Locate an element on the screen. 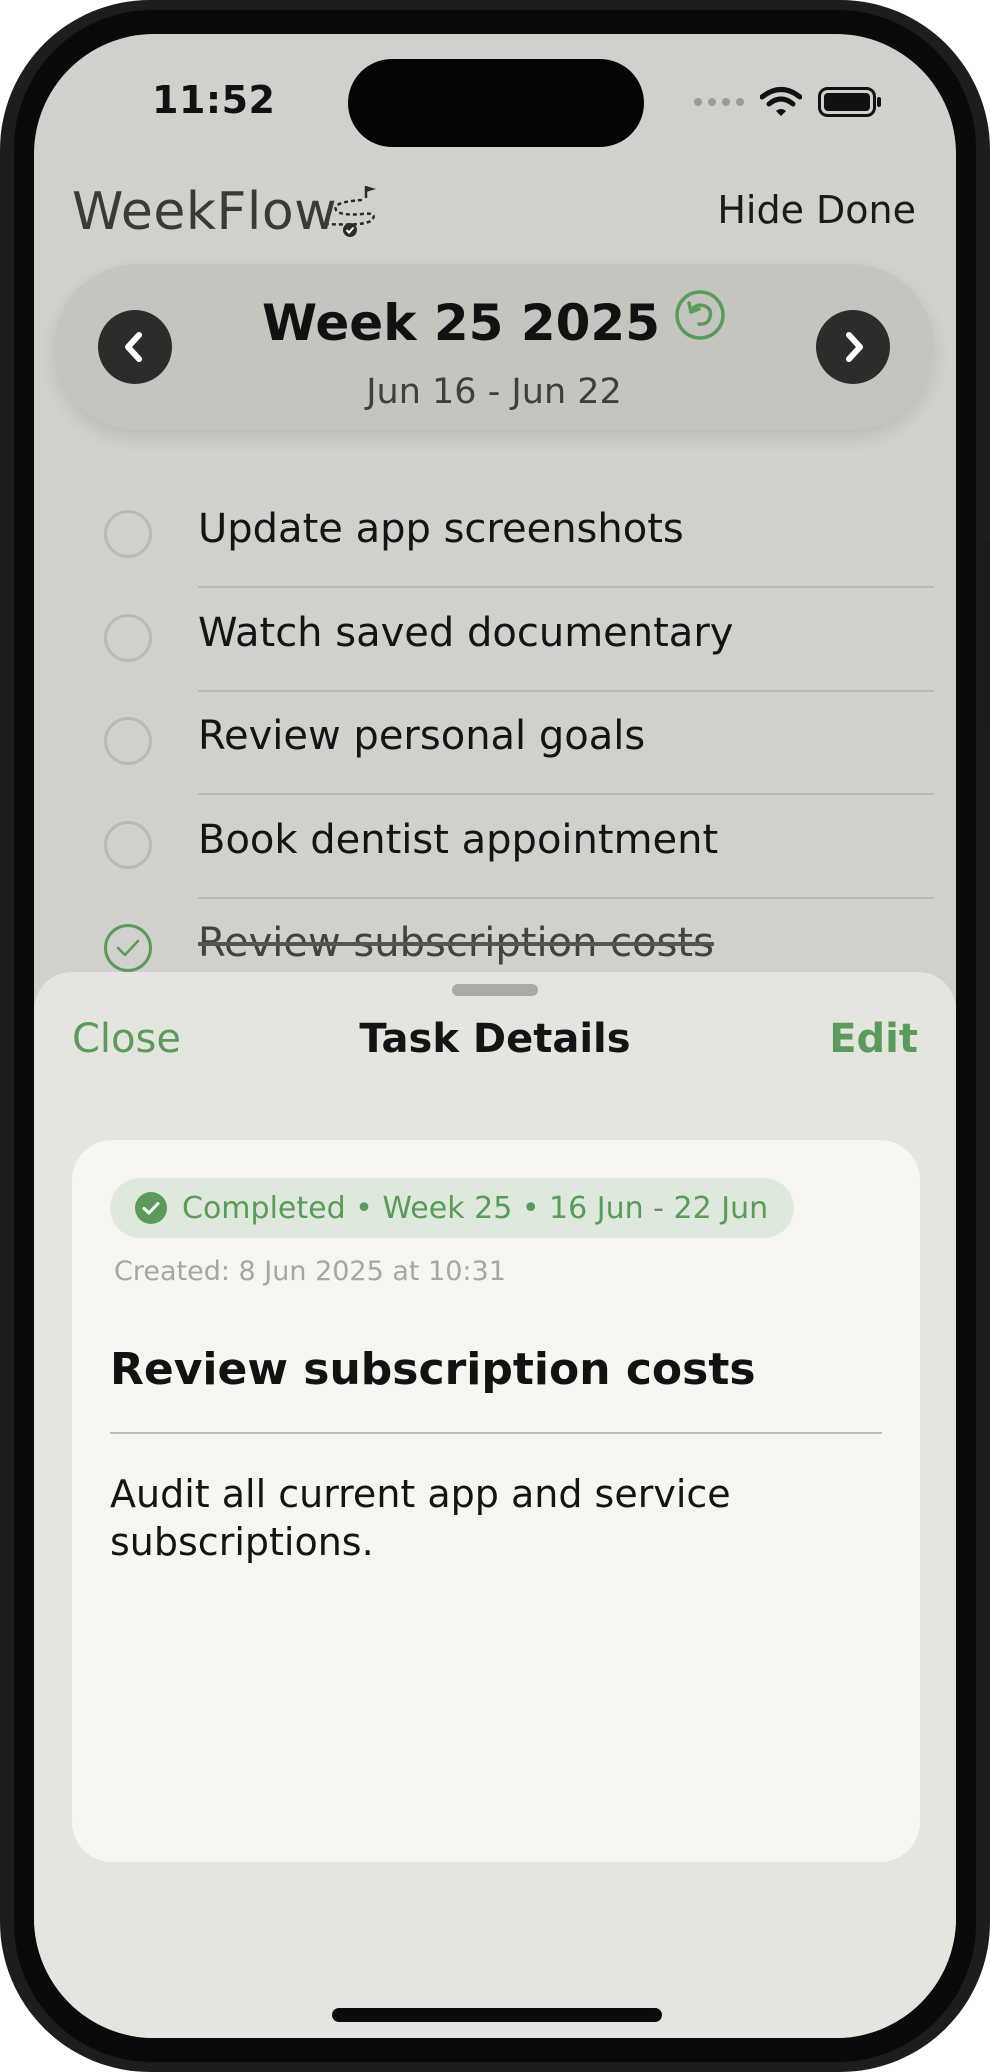 This screenshot has height=2072, width=990. status-badge-text: Completed • Week 25 • 16 Jun - 22 Jun is located at coordinates (475, 1208).